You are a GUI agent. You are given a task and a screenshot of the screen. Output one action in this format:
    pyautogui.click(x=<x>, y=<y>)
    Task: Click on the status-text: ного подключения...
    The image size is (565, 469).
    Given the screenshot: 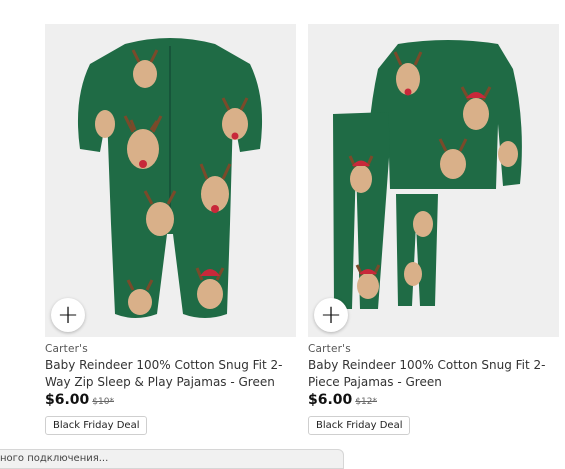 What is the action you would take?
    pyautogui.click(x=54, y=458)
    